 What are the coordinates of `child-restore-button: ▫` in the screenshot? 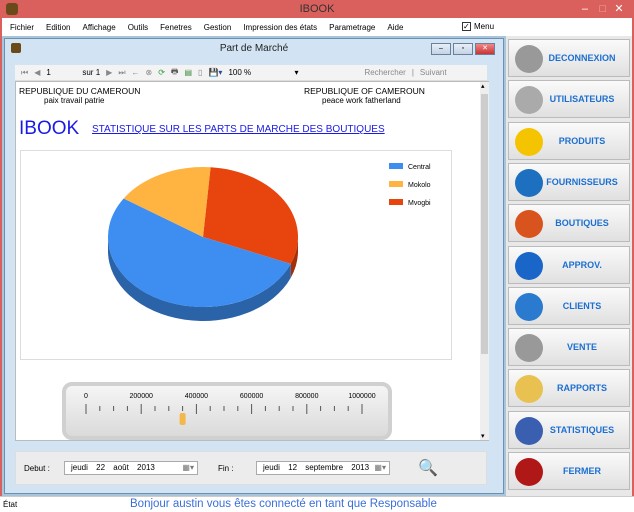 It's located at (463, 49).